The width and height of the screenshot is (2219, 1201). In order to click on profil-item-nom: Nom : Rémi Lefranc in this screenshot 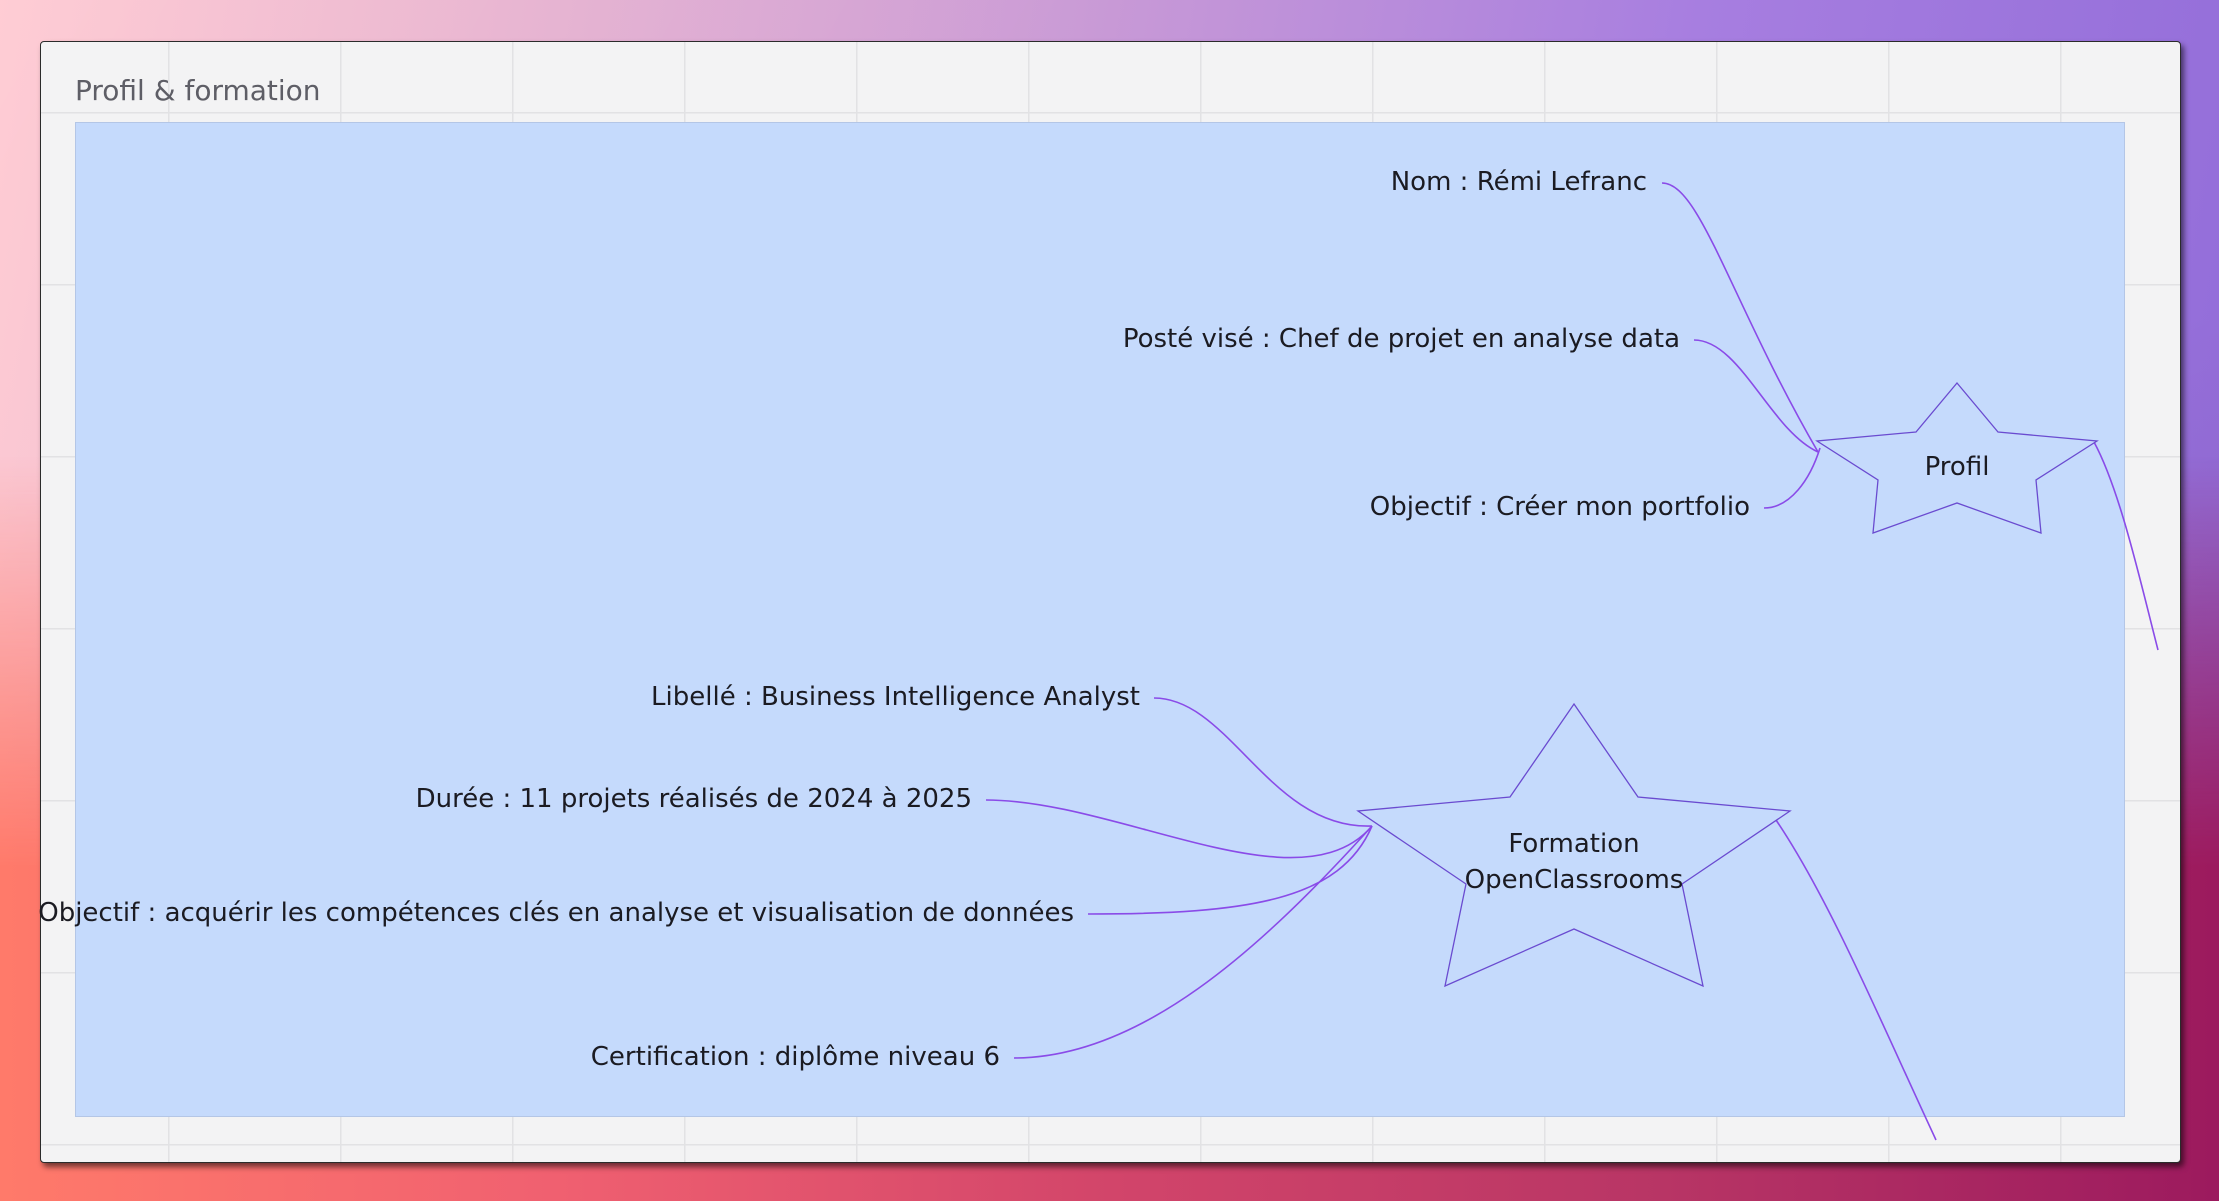, I will do `click(1519, 182)`.